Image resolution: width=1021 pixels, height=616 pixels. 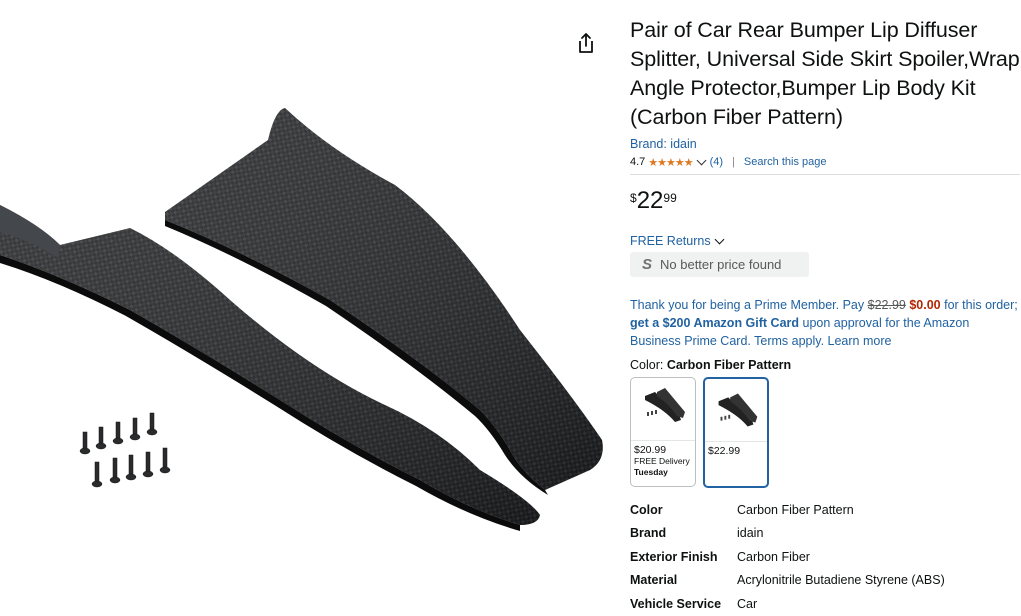 I want to click on price: $ 22 99, so click(x=825, y=202).